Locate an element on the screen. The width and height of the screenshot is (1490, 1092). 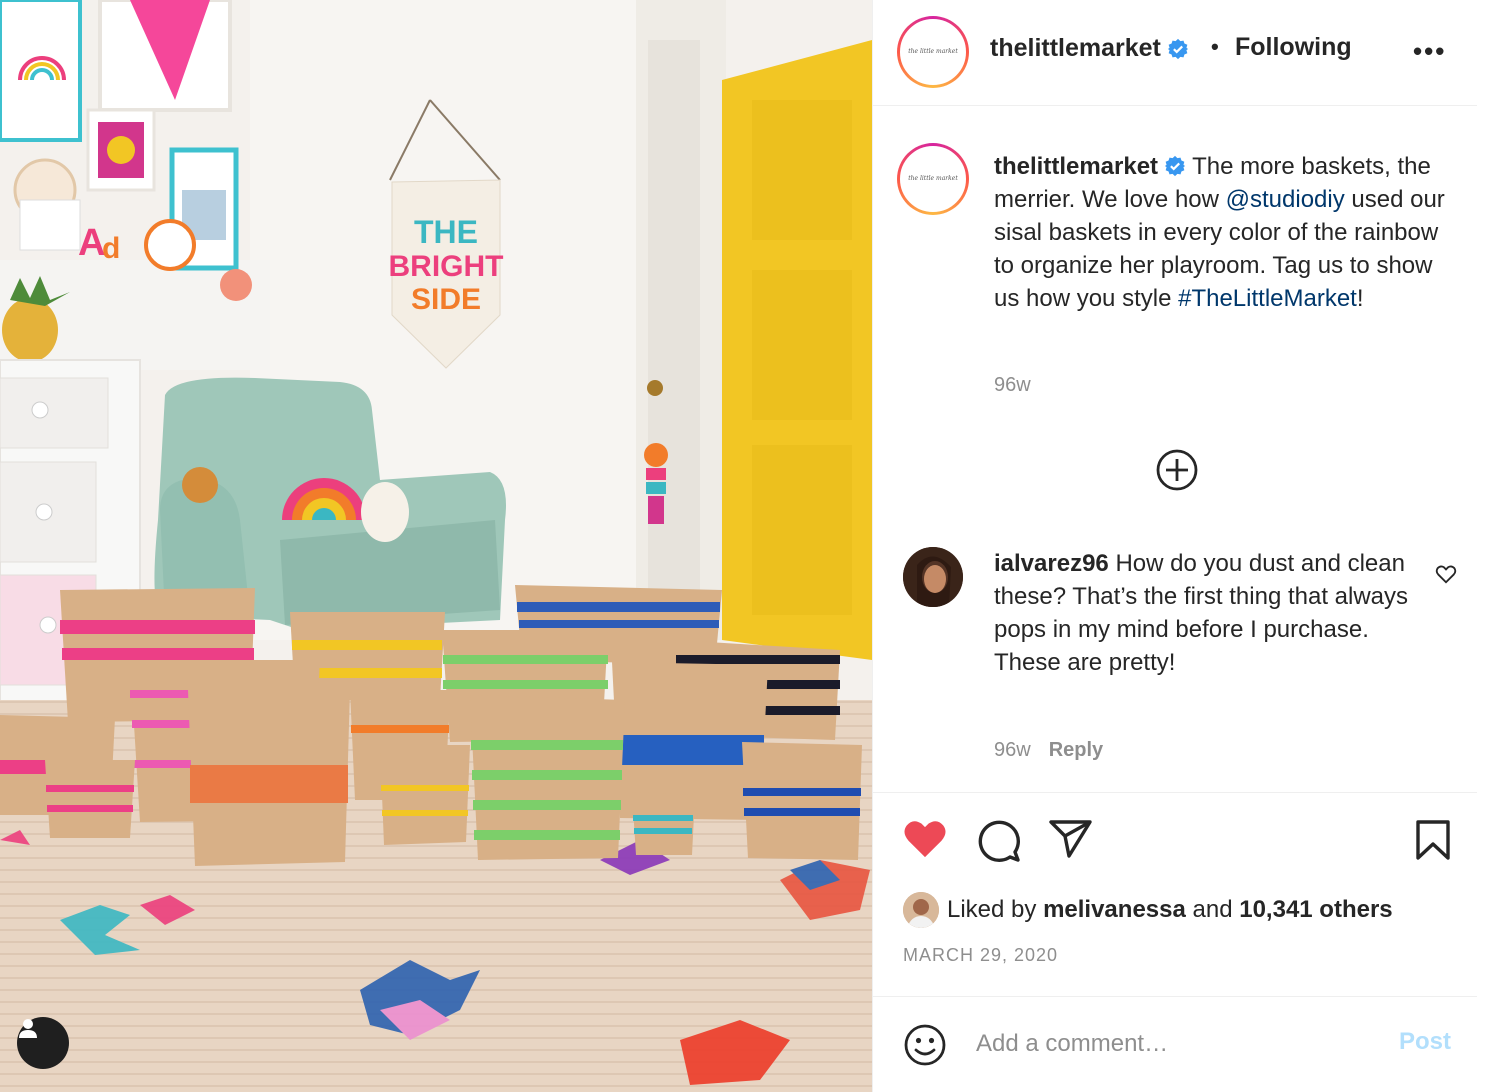
liked-by-user: melivanessa is located at coordinates (1114, 910).